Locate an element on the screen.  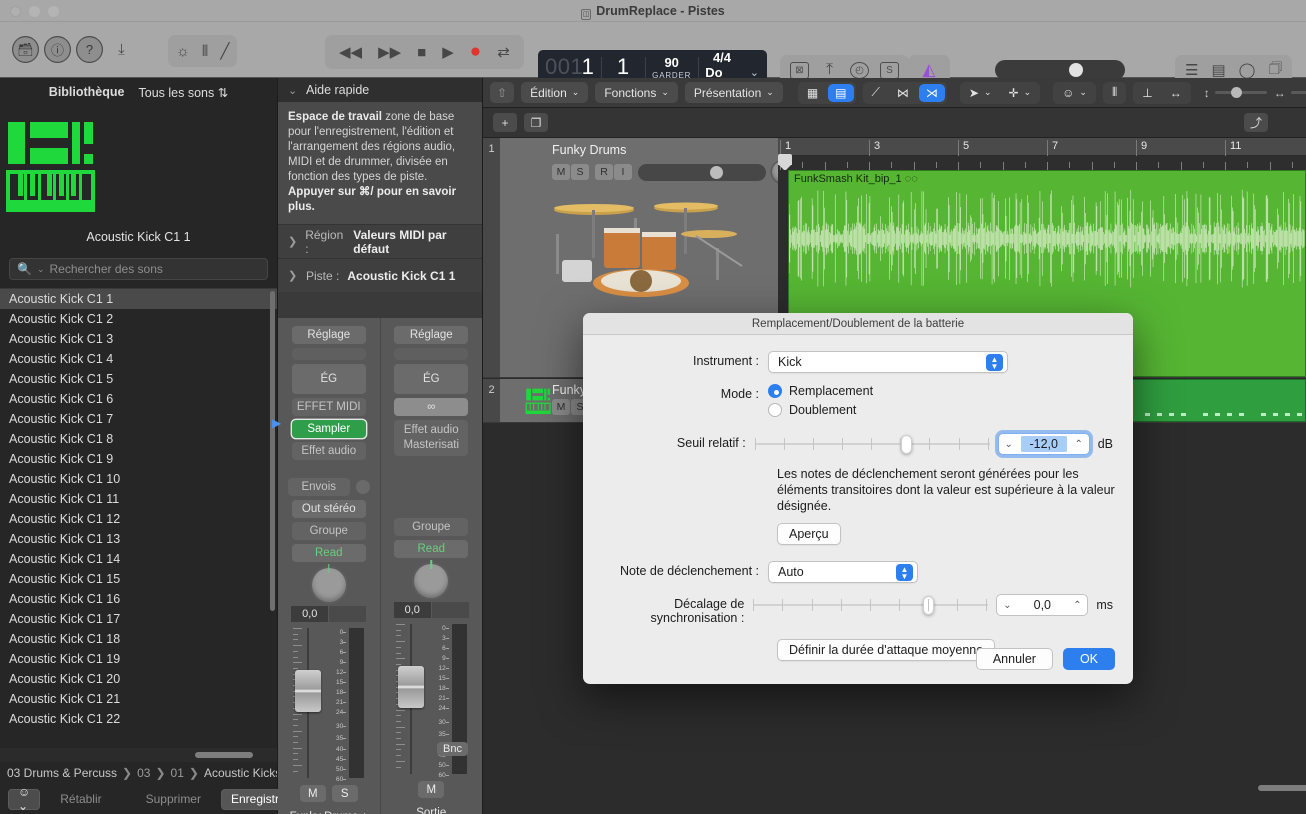
forward-icon: ▶▶ is located at coordinates (389, 52).